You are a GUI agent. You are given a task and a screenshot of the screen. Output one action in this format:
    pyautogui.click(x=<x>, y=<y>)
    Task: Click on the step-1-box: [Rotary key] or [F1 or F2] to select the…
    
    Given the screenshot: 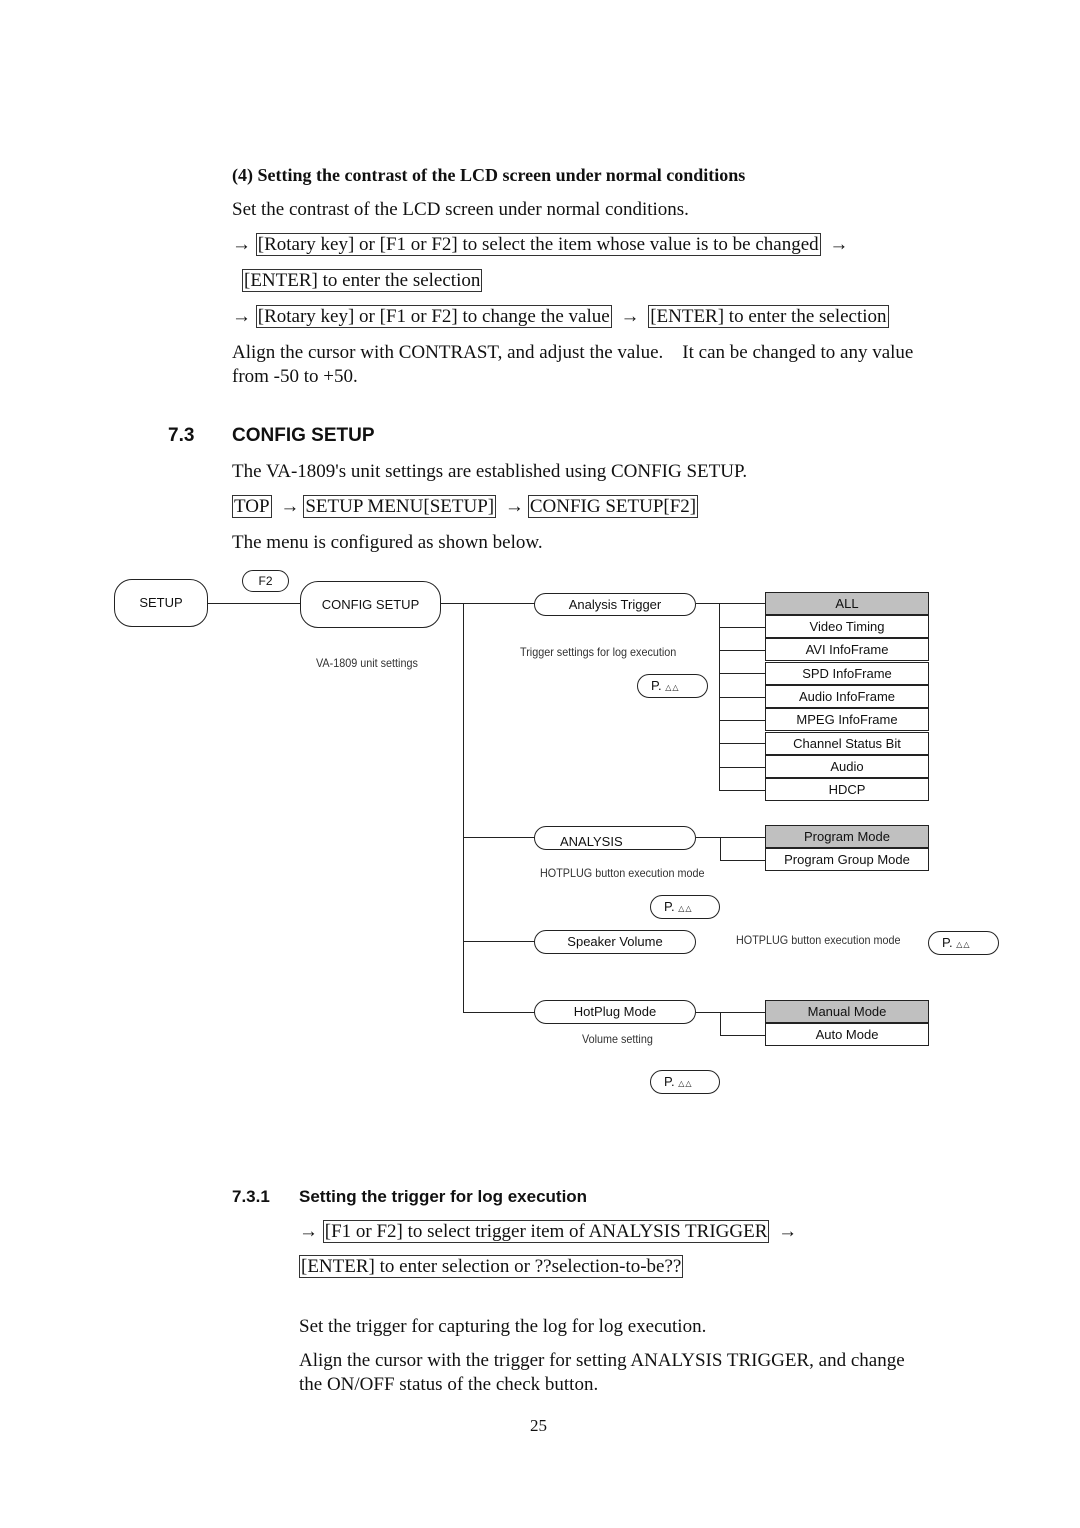 What is the action you would take?
    pyautogui.click(x=538, y=244)
    